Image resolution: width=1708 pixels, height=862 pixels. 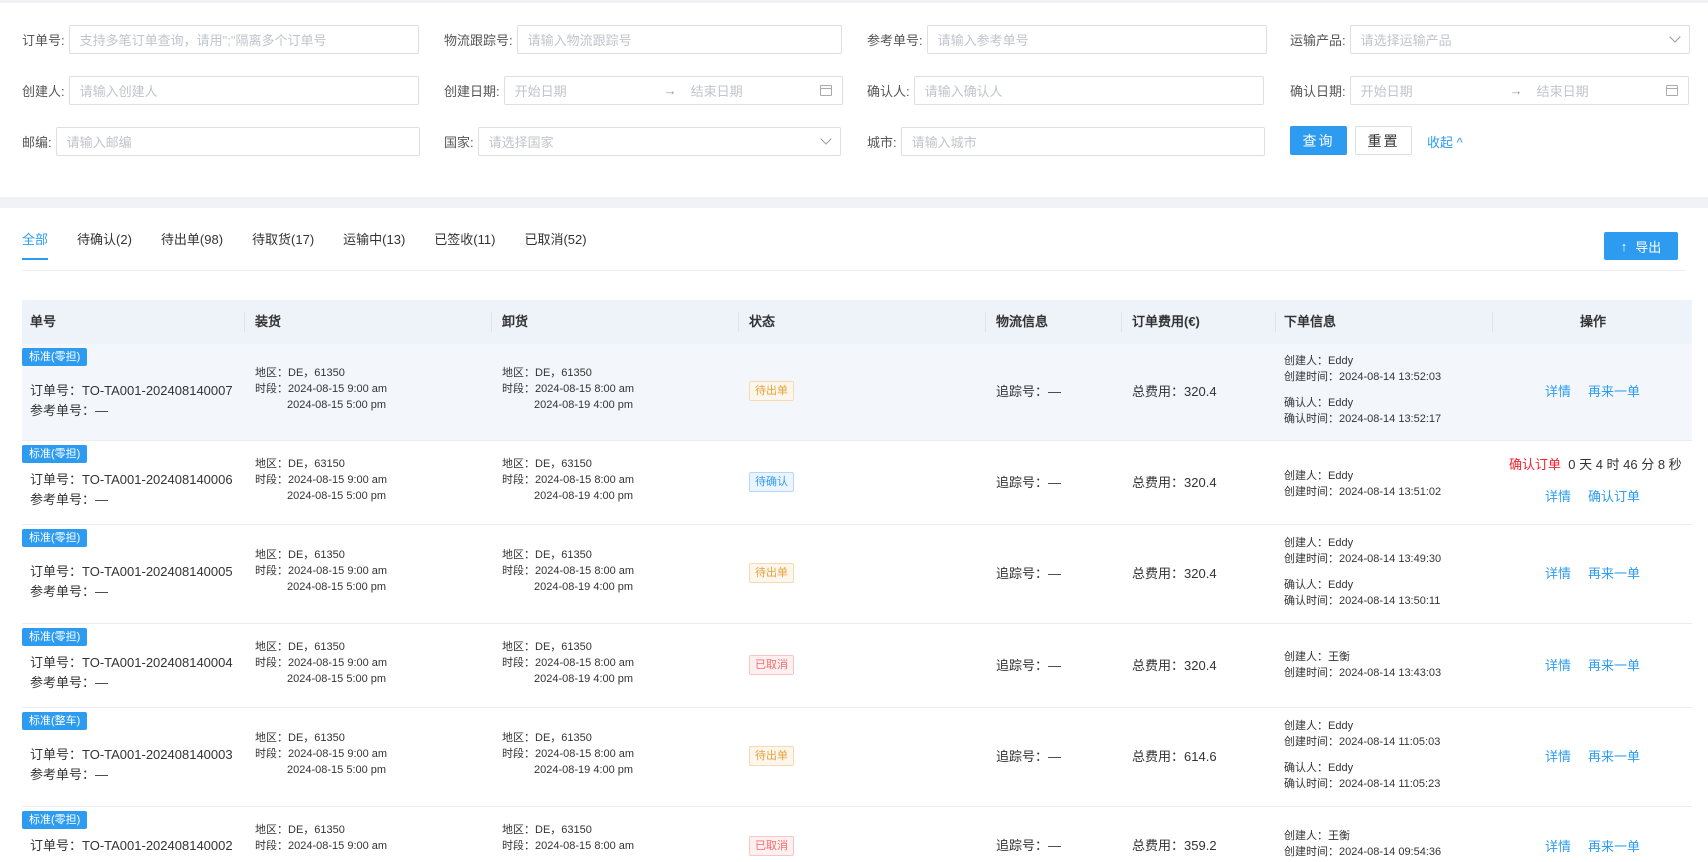 What do you see at coordinates (35, 250) in the screenshot?
I see `tab-all: 全部` at bounding box center [35, 250].